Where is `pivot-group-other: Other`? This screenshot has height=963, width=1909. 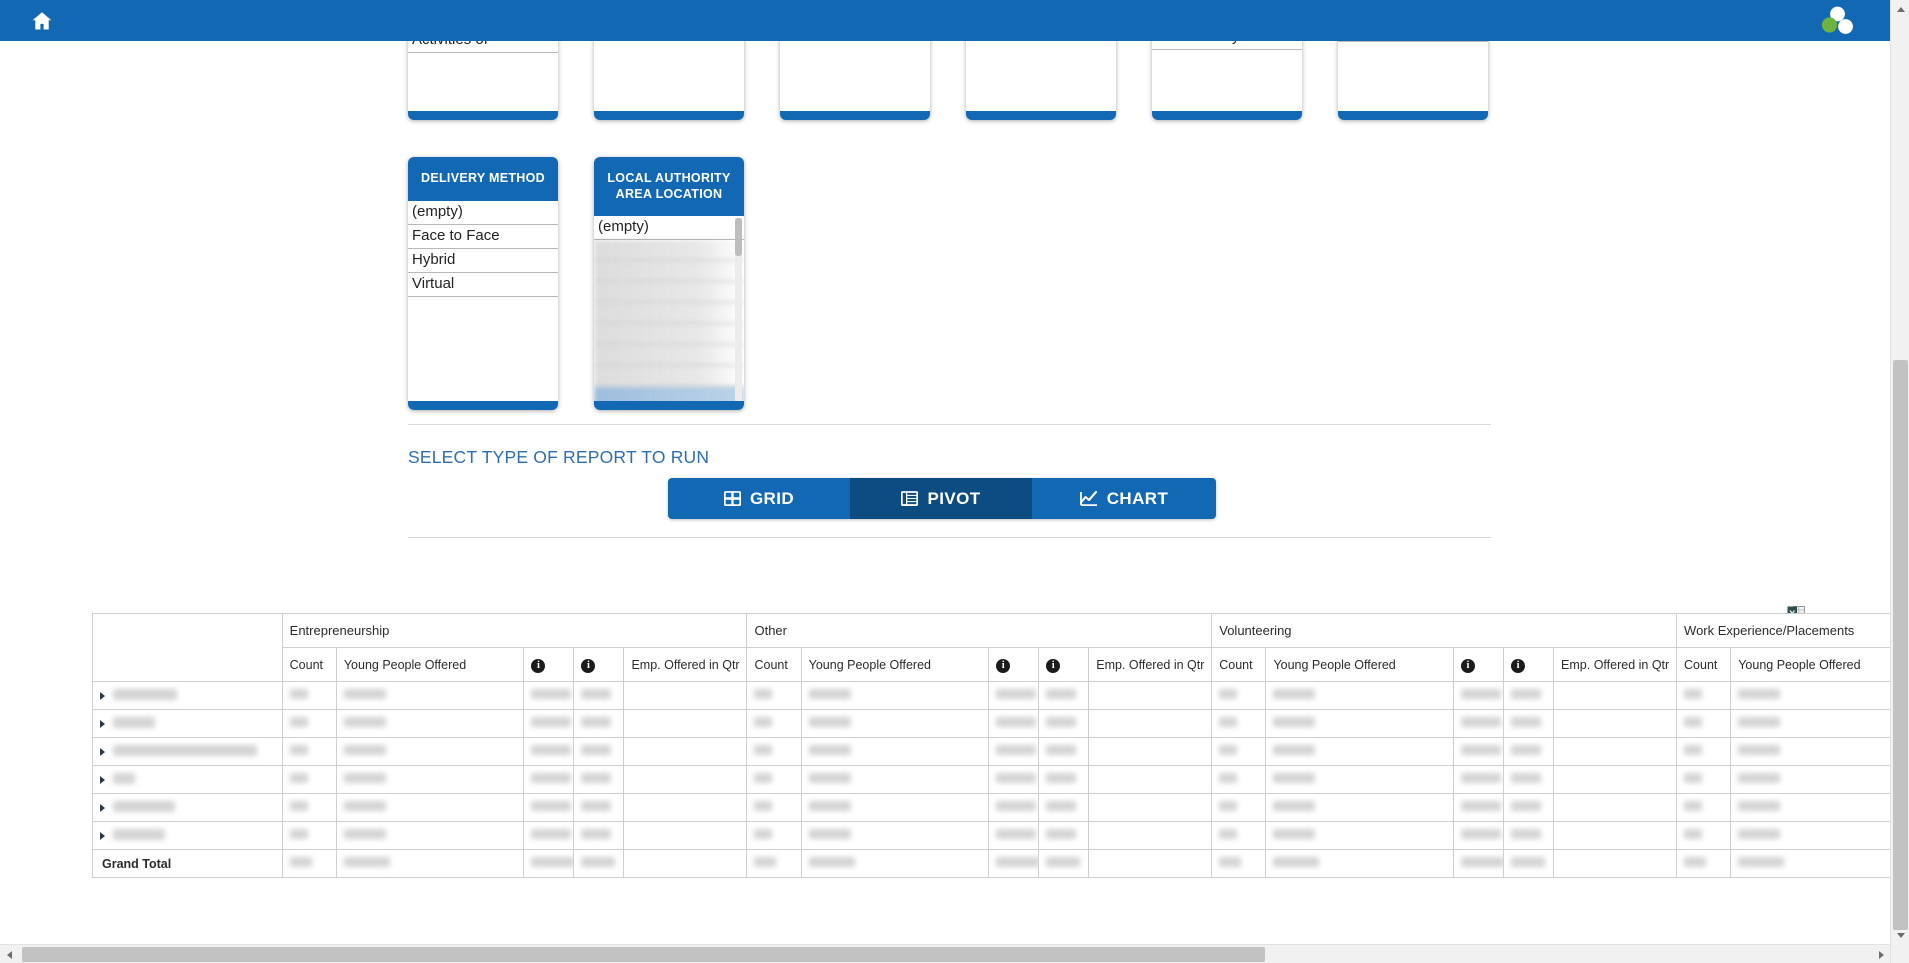 pivot-group-other: Other is located at coordinates (979, 630).